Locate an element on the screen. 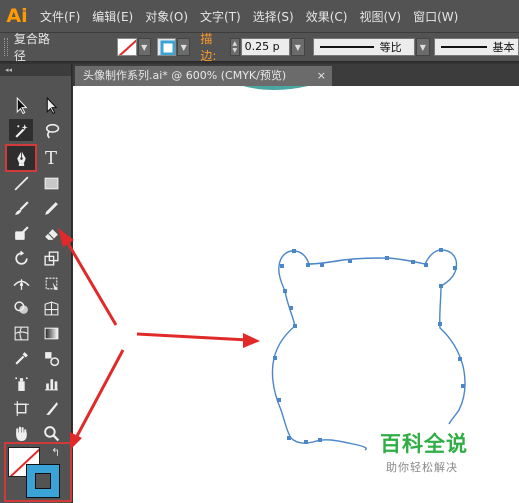 This screenshot has height=503, width=519. selection-arrow-icon is located at coordinates (22, 105).